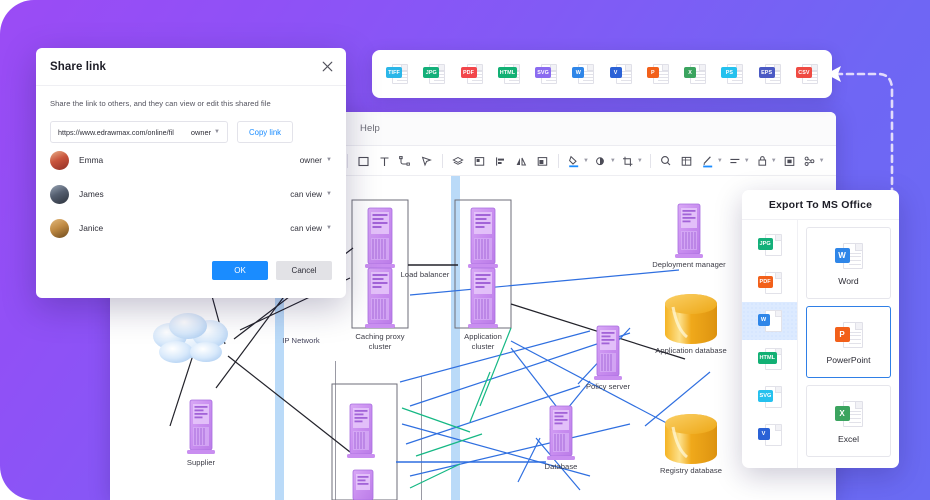 This screenshot has height=500, width=930. Describe the element at coordinates (201, 462) in the screenshot. I see `diagram-label-supplier: Supplier` at that location.